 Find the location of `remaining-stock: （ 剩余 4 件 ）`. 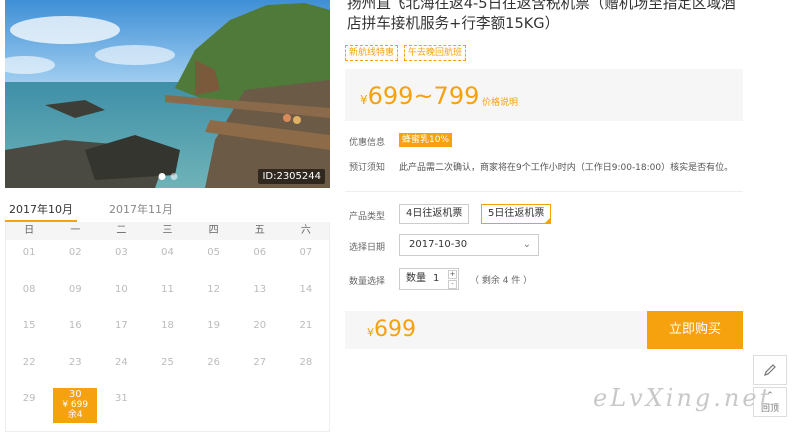

remaining-stock: （ 剩余 4 件 ） is located at coordinates (501, 281).